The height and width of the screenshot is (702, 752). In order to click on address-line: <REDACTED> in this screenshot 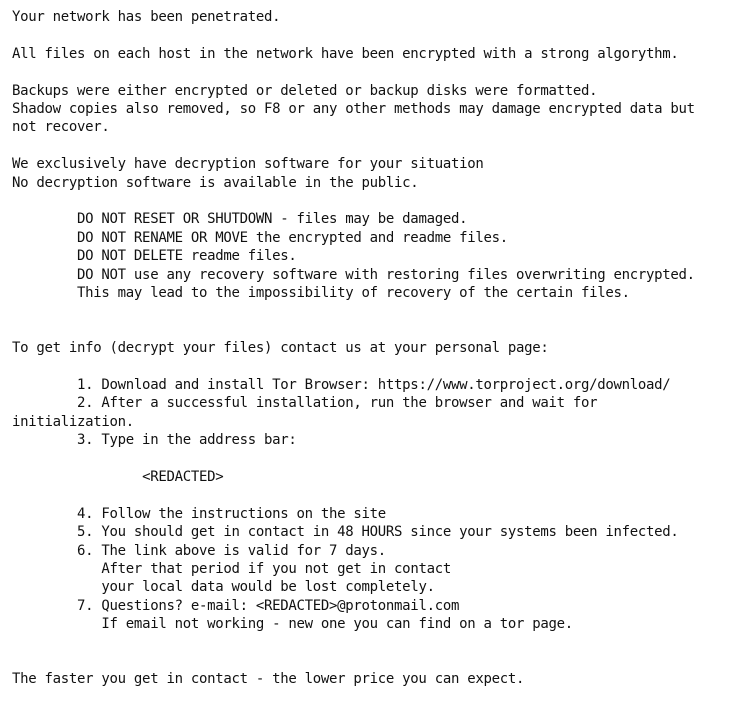, I will do `click(118, 477)`.